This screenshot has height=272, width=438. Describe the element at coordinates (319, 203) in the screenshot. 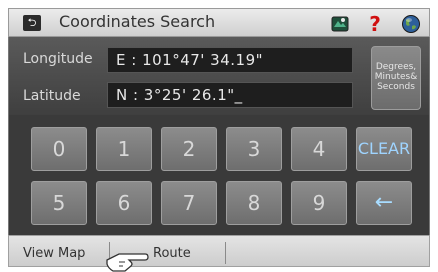

I see `key-9: 9` at that location.